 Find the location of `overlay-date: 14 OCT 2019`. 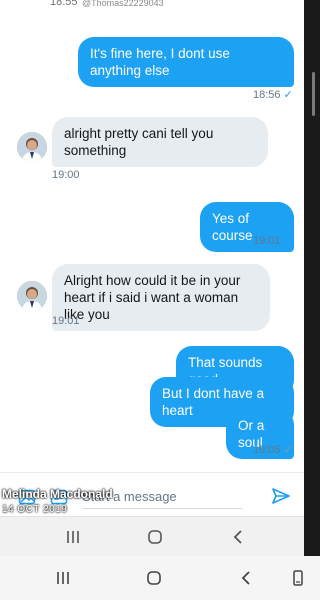

overlay-date: 14 OCT 2019 is located at coordinates (35, 509).